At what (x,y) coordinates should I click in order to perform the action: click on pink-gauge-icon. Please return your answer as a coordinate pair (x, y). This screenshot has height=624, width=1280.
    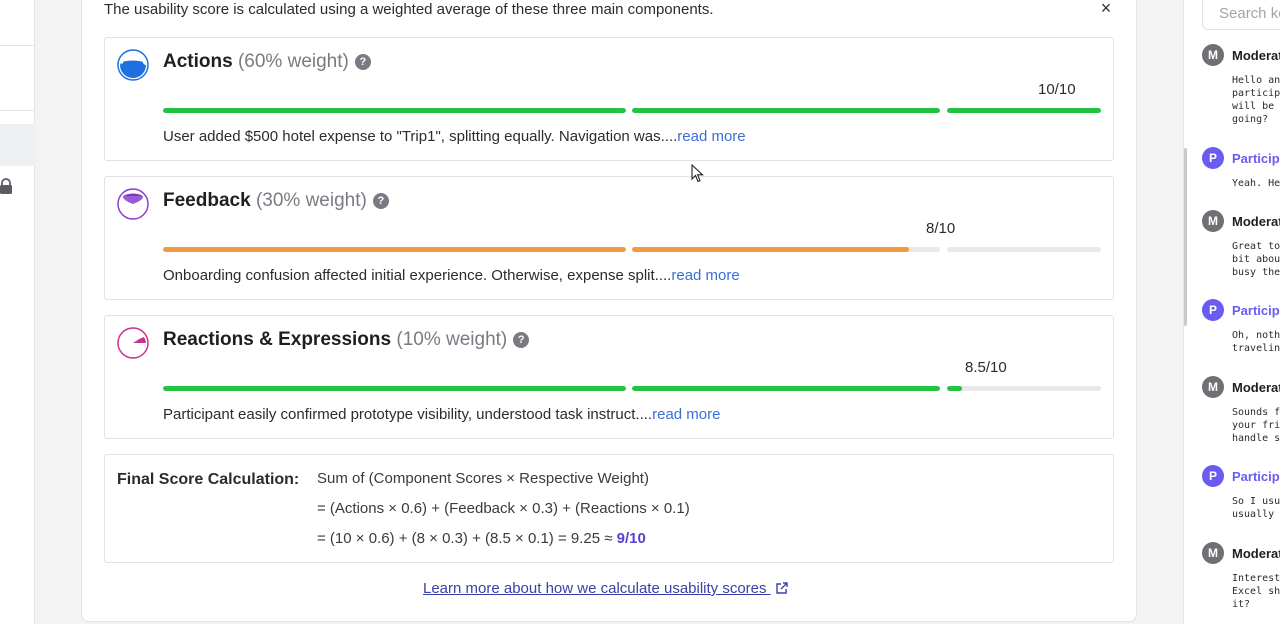
    Looking at the image, I should click on (133, 343).